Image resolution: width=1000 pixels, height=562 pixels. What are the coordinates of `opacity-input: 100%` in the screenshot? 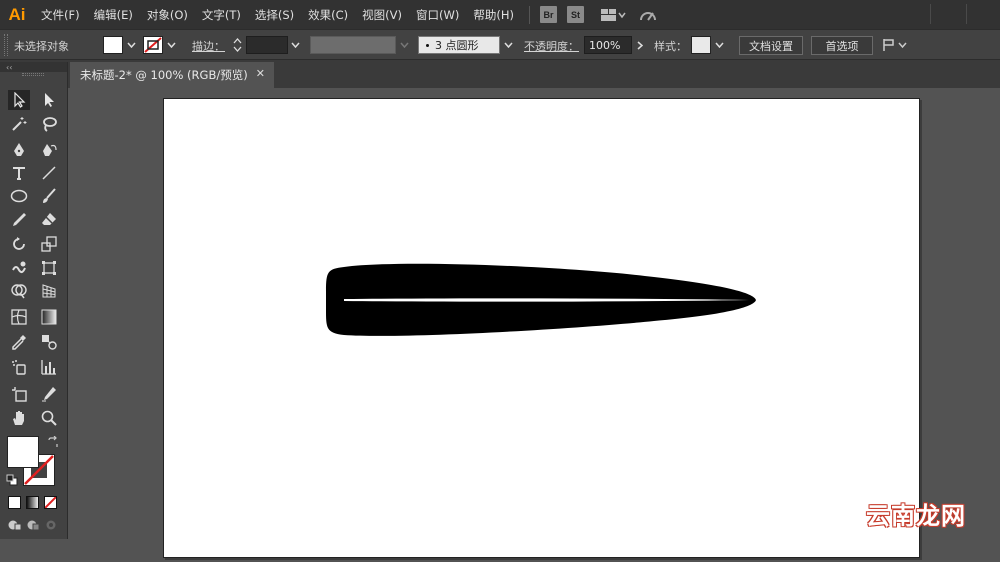 It's located at (608, 45).